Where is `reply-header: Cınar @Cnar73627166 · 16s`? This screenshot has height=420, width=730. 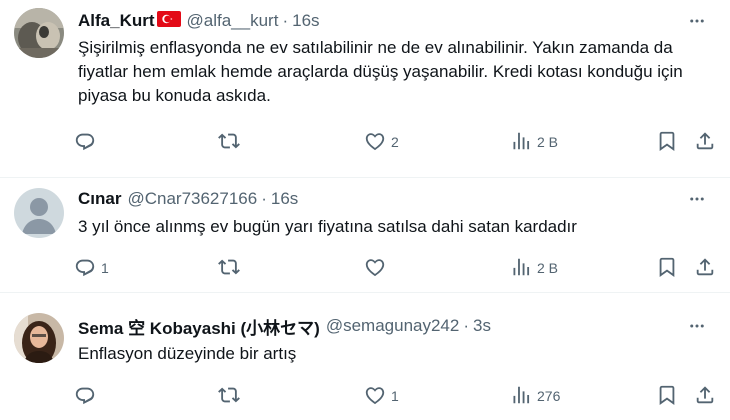 reply-header: Cınar @Cnar73627166 · 16s is located at coordinates (374, 199).